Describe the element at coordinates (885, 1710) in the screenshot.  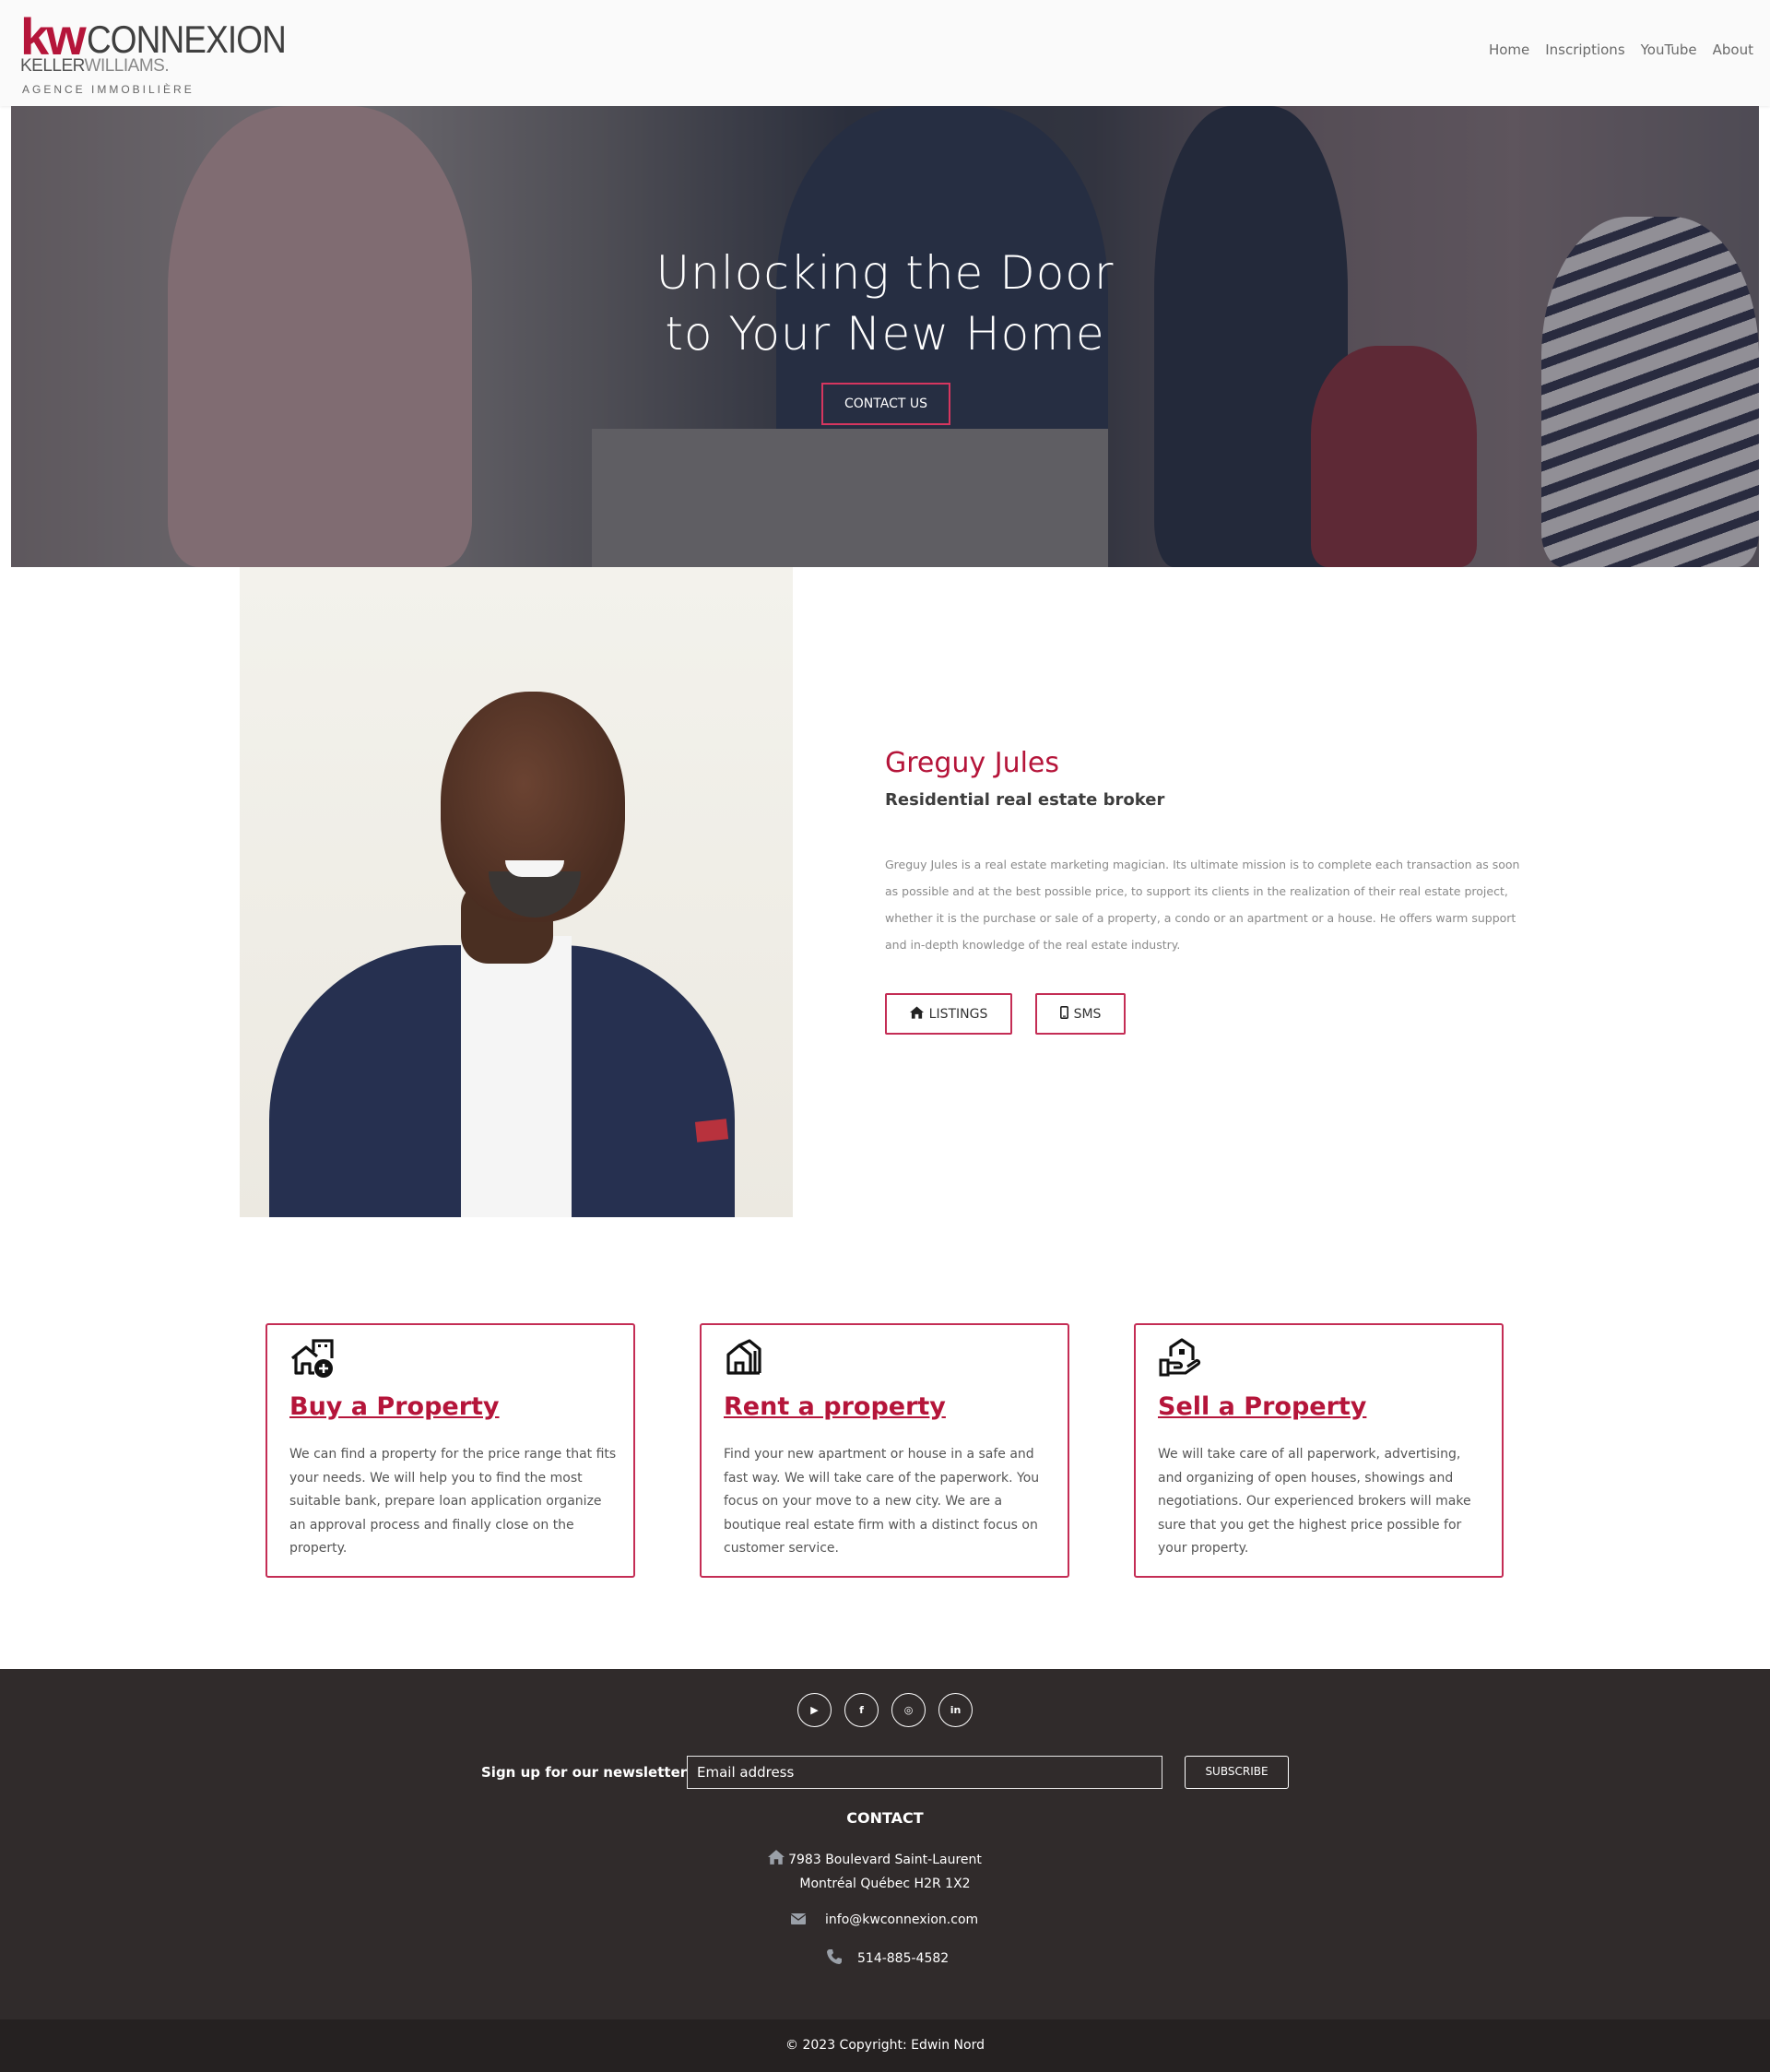
I see `social-links: ▶ f ◎ in` at that location.